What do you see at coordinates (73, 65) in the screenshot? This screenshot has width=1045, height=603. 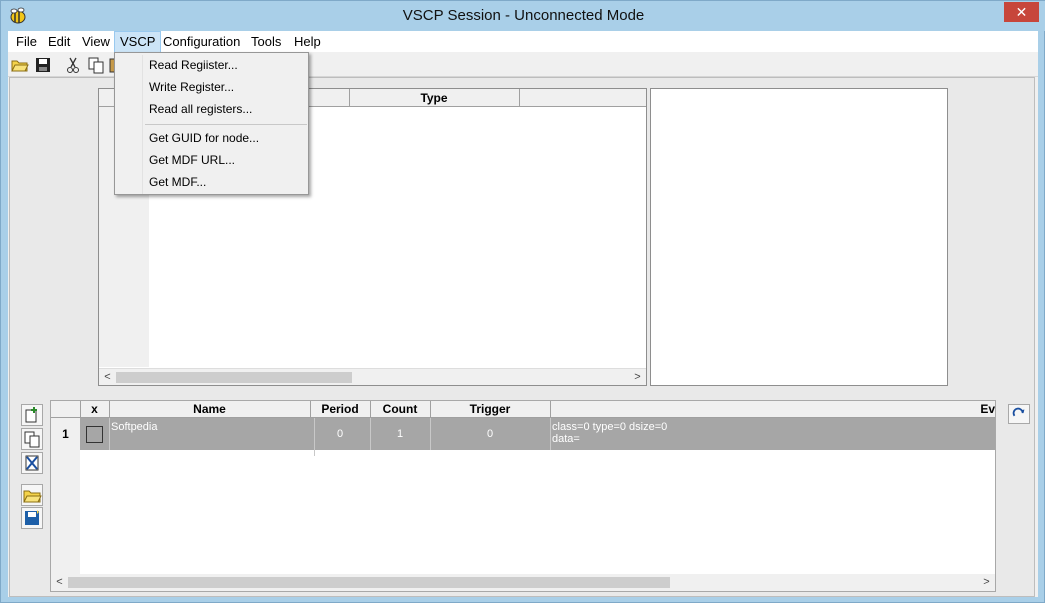 I see `cut-icon` at bounding box center [73, 65].